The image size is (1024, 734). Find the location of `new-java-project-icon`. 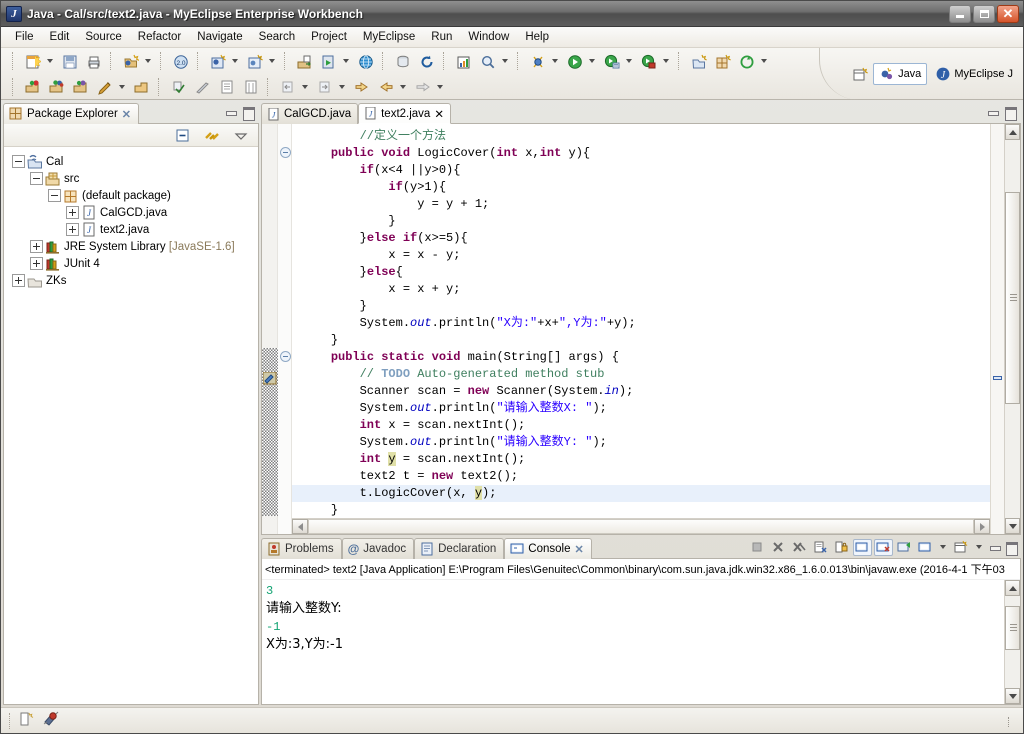

new-java-project-icon is located at coordinates (130, 61).